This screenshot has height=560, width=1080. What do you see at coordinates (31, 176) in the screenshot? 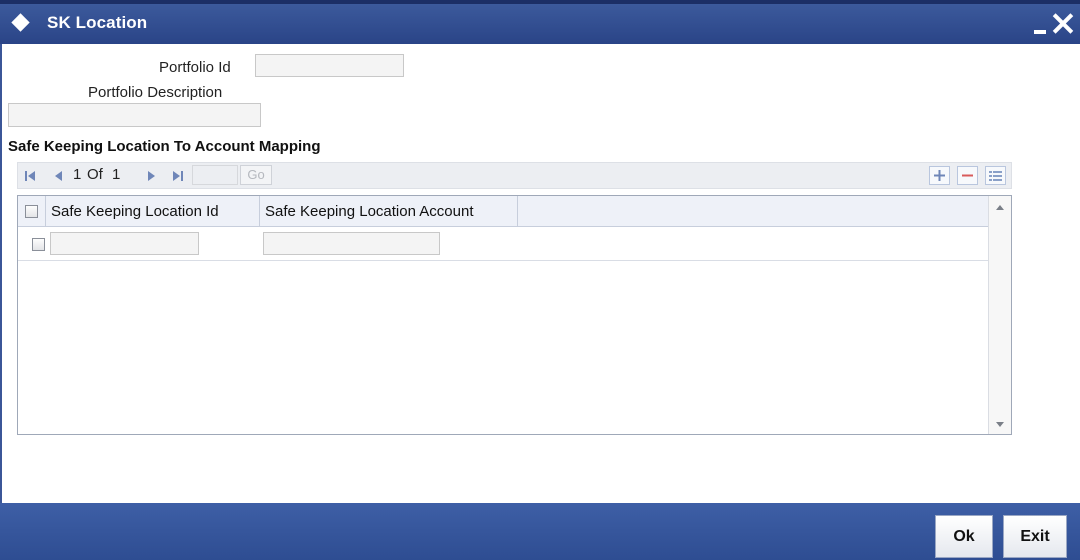
I see `first-page-icon` at bounding box center [31, 176].